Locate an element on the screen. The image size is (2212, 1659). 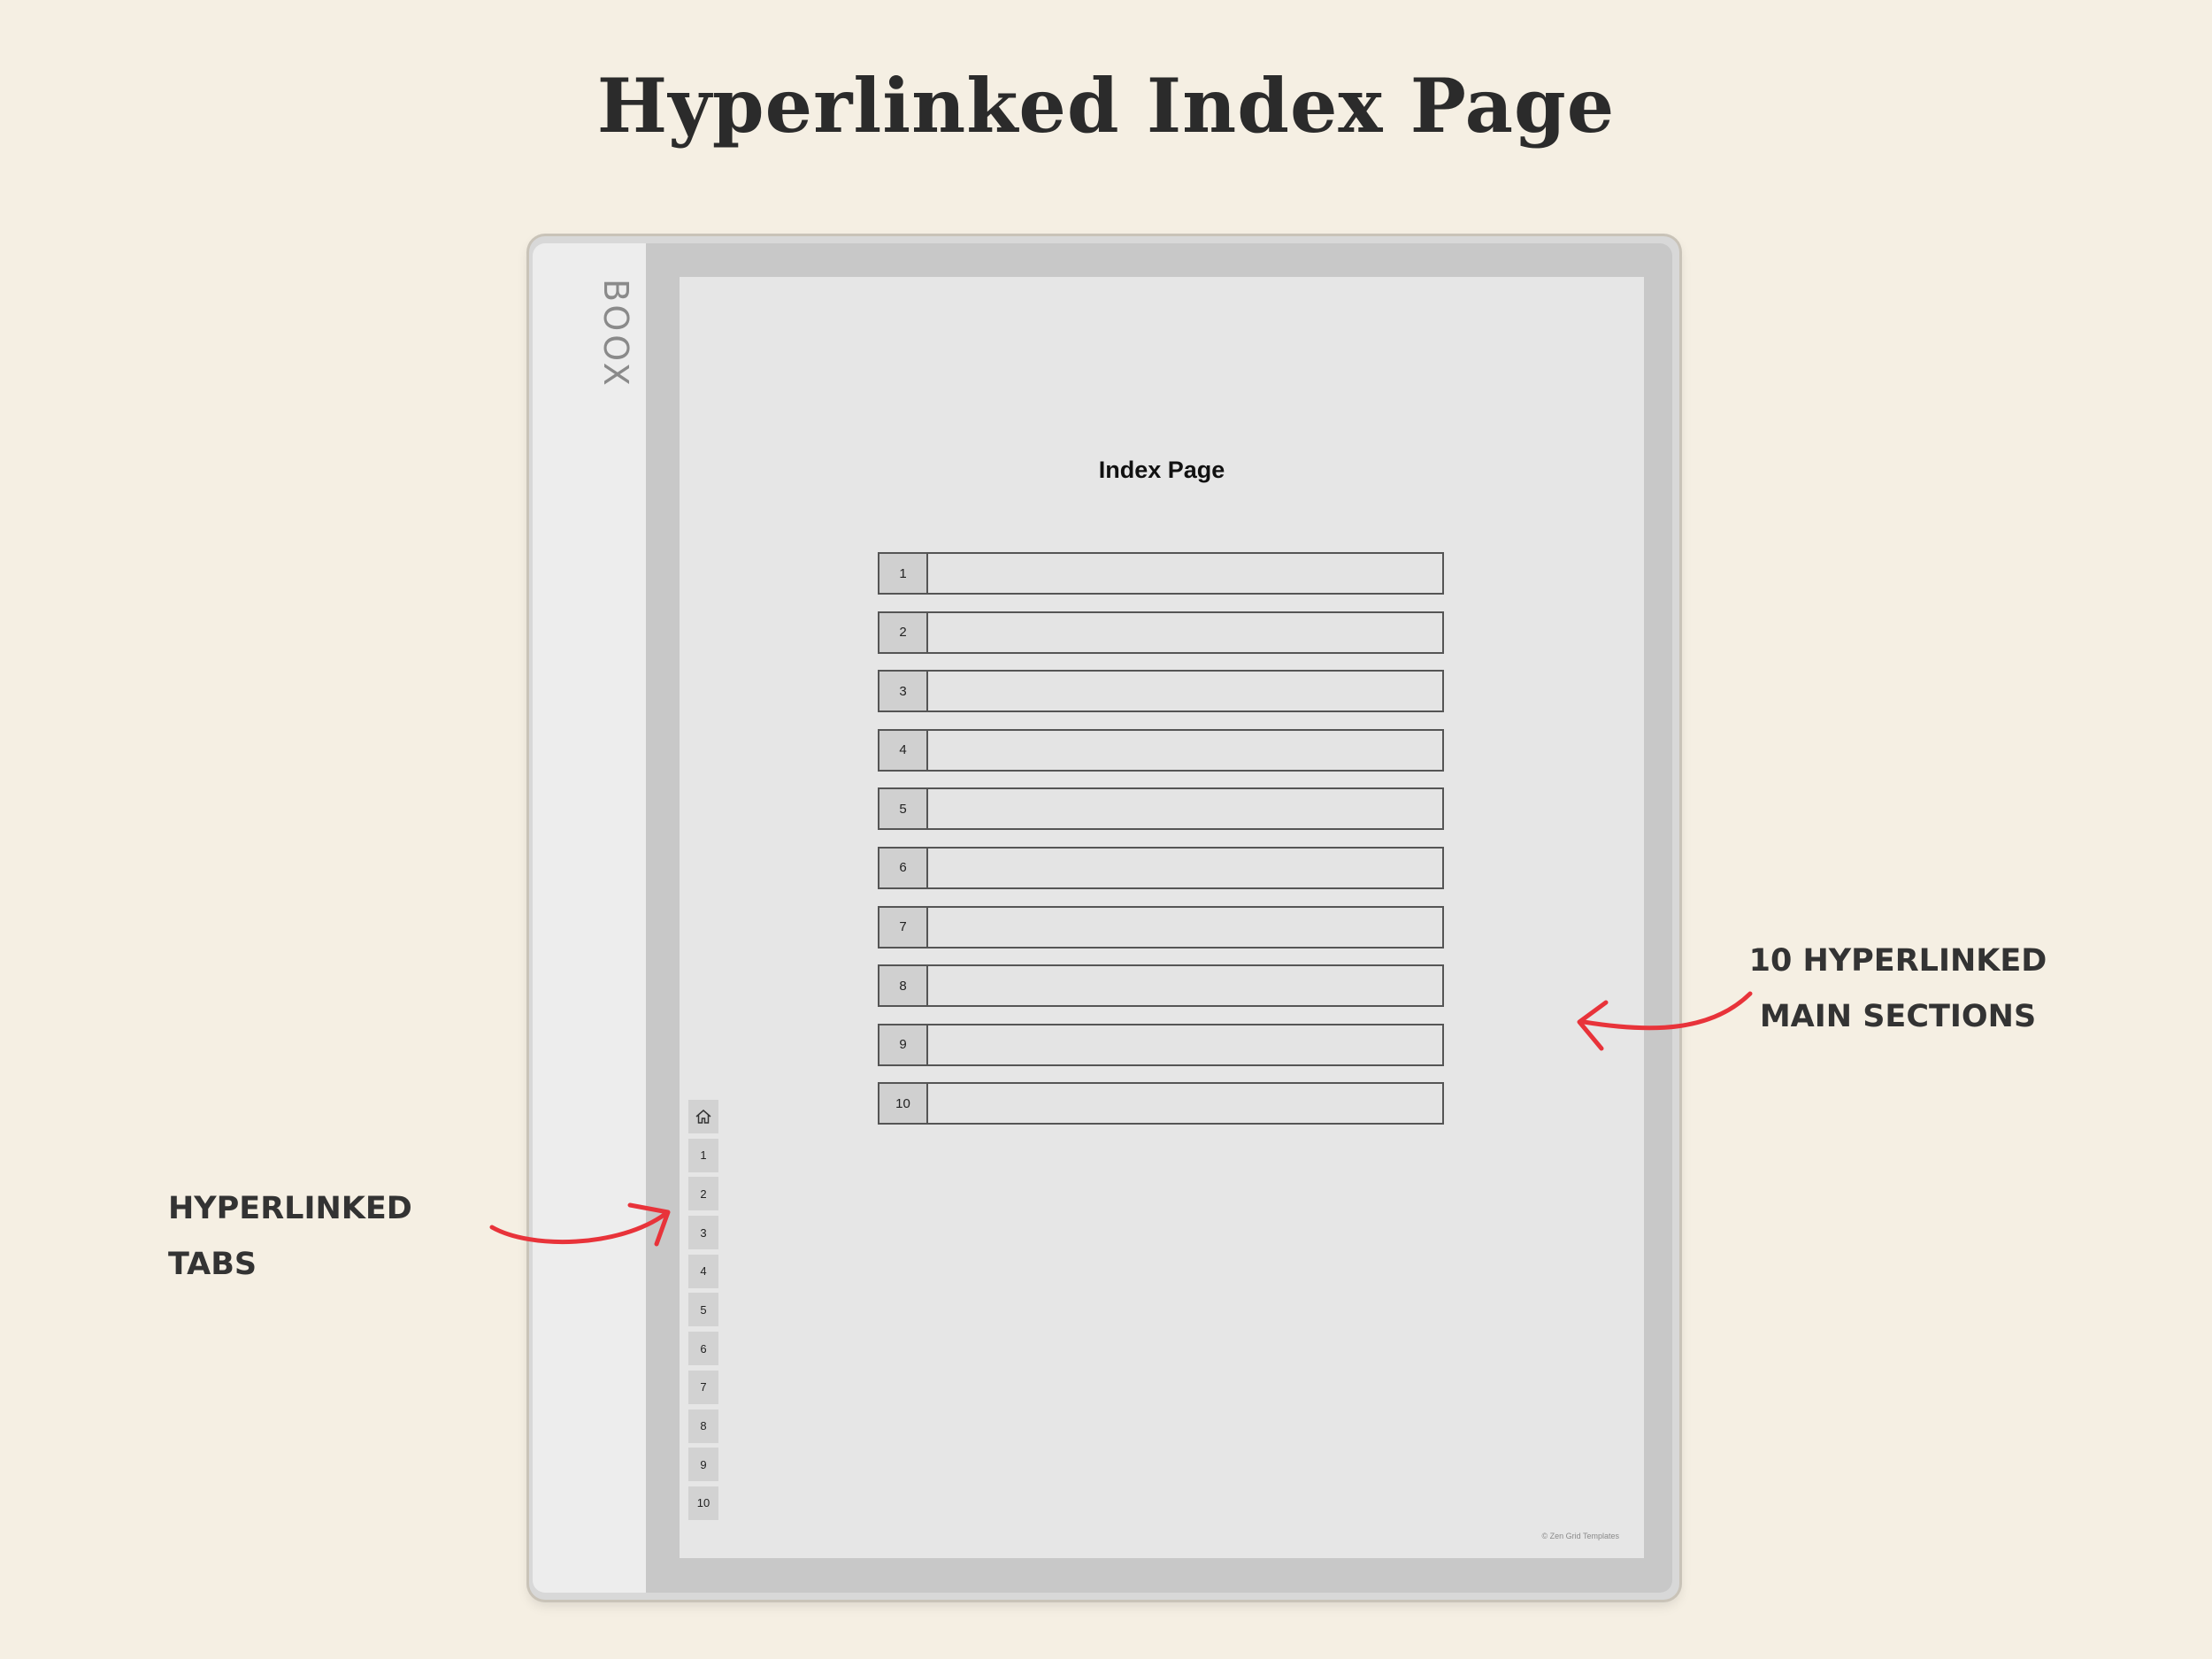
arrow-to-sections is located at coordinates (1667, 1011).